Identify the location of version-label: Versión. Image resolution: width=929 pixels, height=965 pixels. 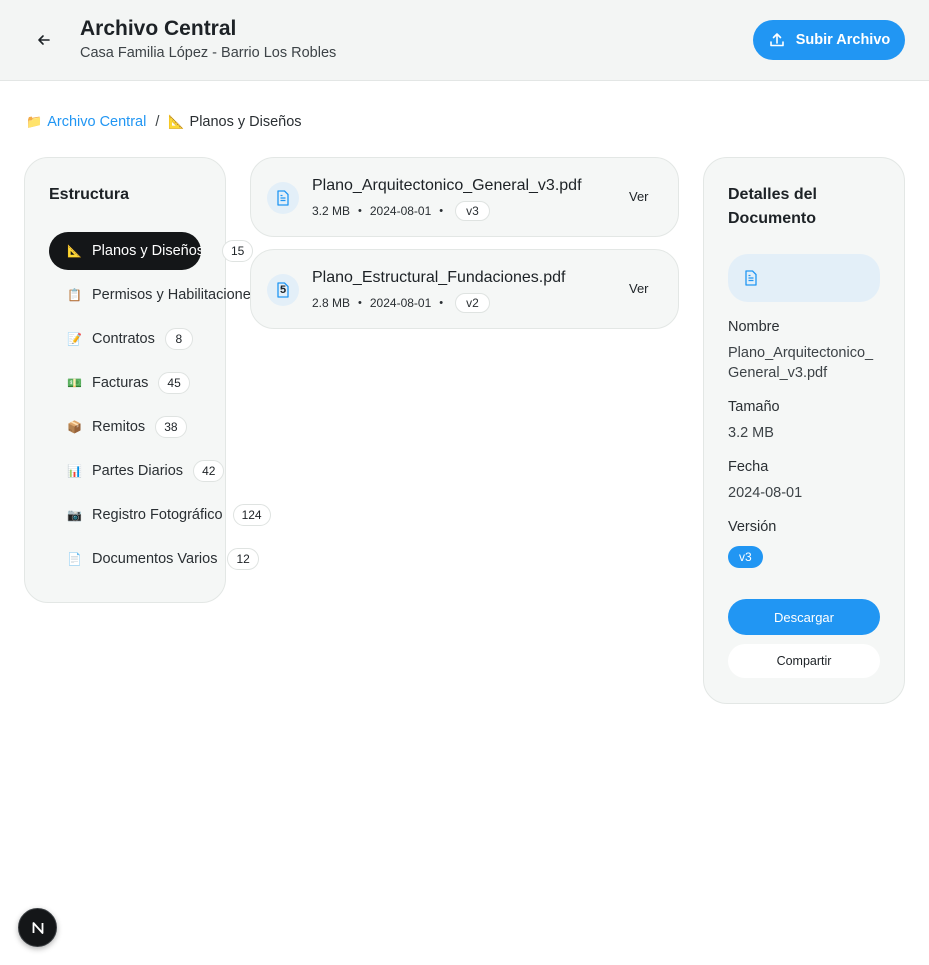
(752, 527).